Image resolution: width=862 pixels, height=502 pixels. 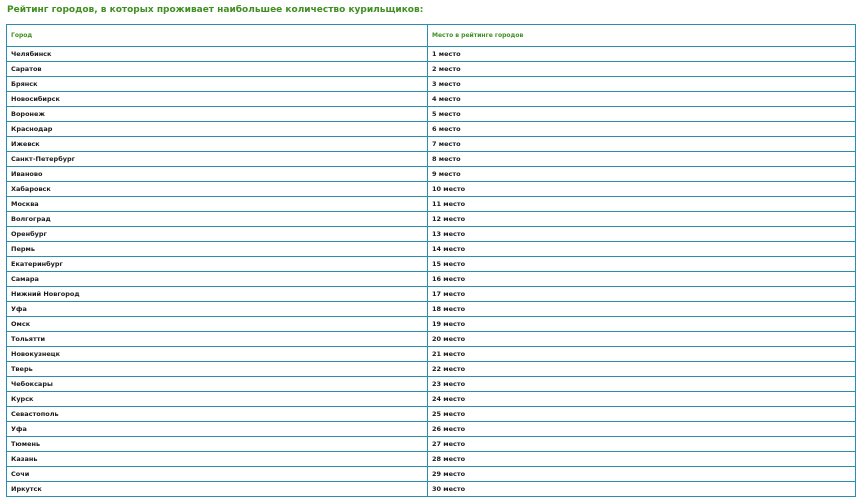 I want to click on city-cell: Сочи, so click(x=217, y=474).